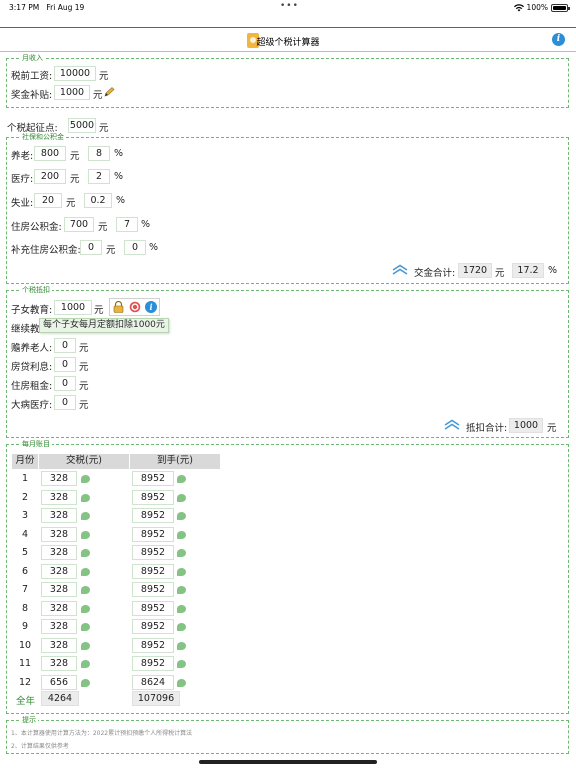  Describe the element at coordinates (127, 224) in the screenshot. I see `housing-fund-rate-input: 7` at that location.